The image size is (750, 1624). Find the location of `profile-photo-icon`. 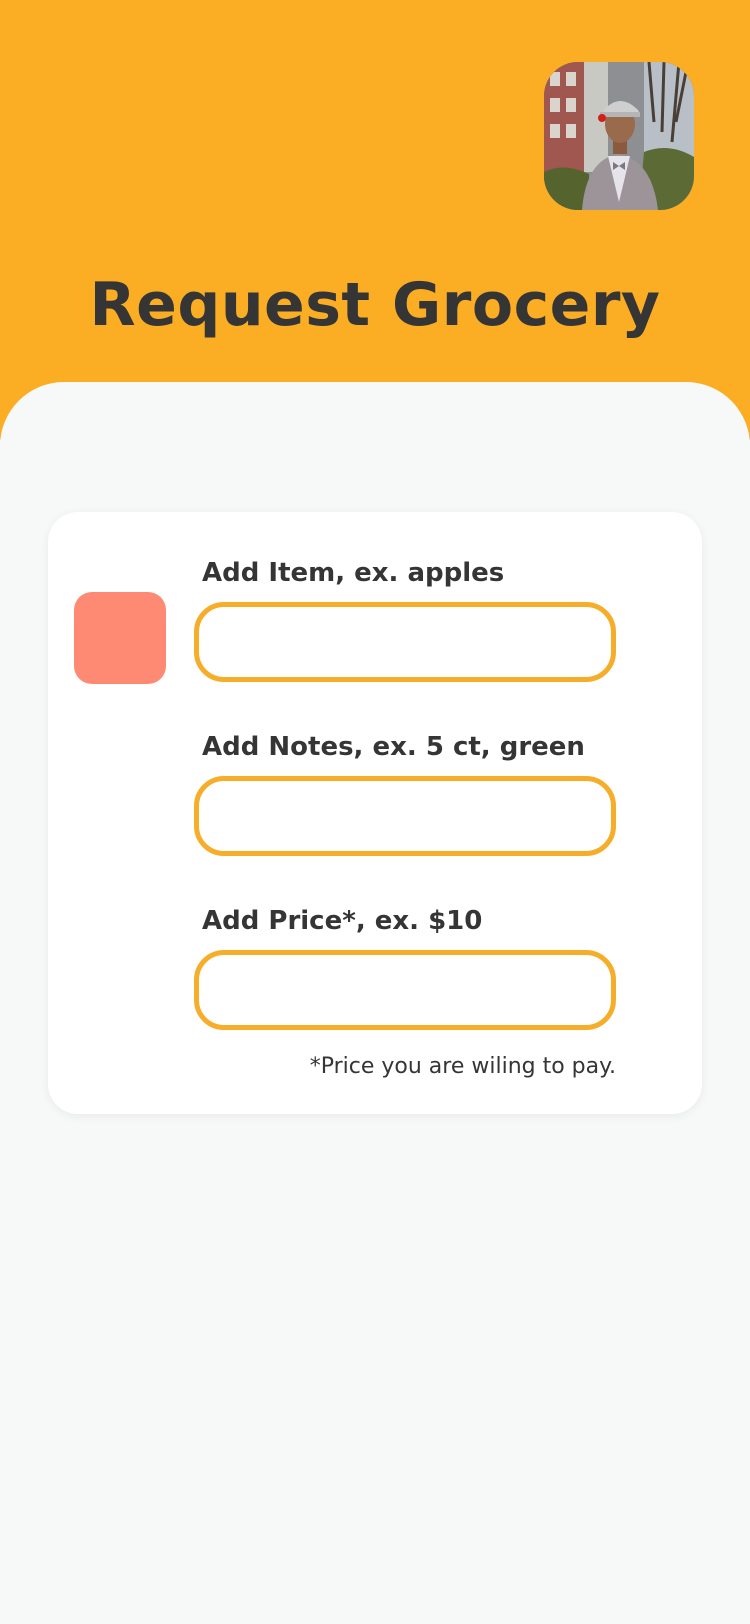

profile-photo-icon is located at coordinates (619, 136).